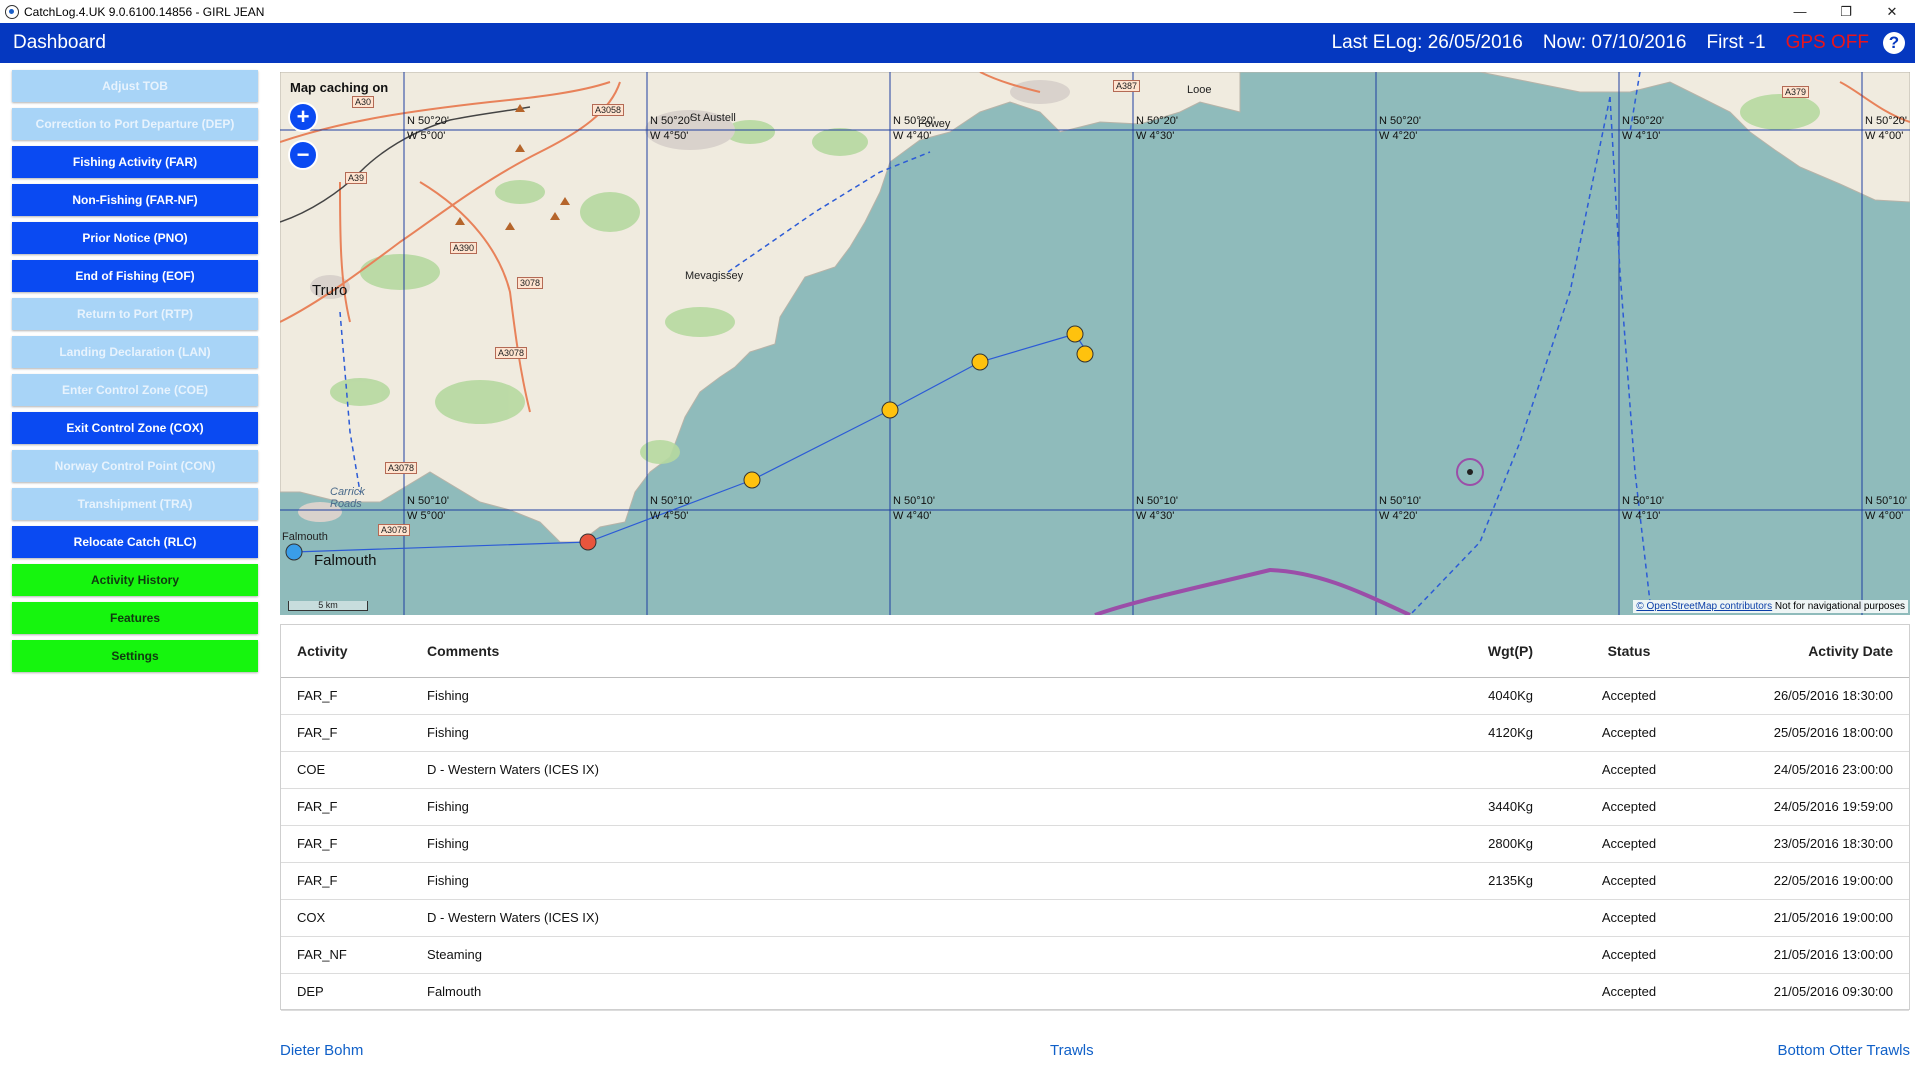 This screenshot has width=1915, height=1080. What do you see at coordinates (135, 162) in the screenshot?
I see `sidebar-button-fishing-activity-far: Fishing Activity (FAR)` at bounding box center [135, 162].